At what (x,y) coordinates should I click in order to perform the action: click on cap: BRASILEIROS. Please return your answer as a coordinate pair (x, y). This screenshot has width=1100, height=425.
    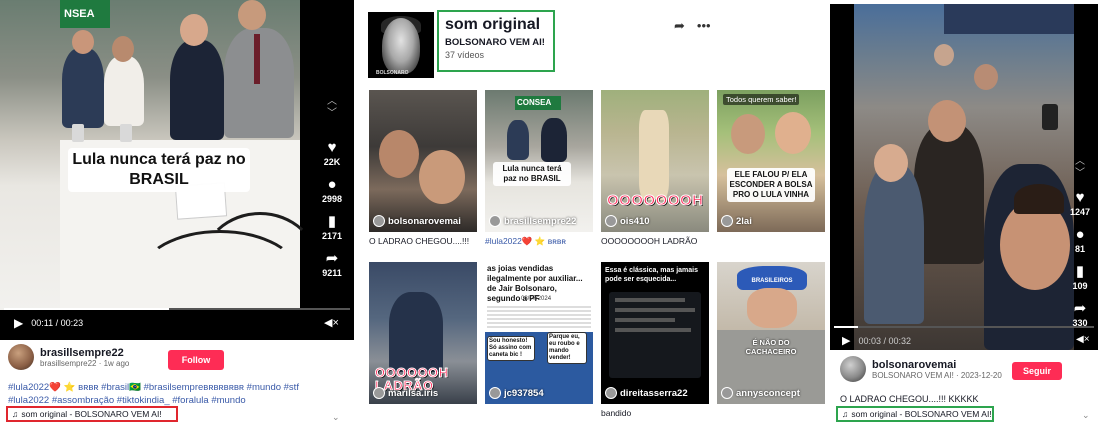
    Looking at the image, I should click on (772, 278).